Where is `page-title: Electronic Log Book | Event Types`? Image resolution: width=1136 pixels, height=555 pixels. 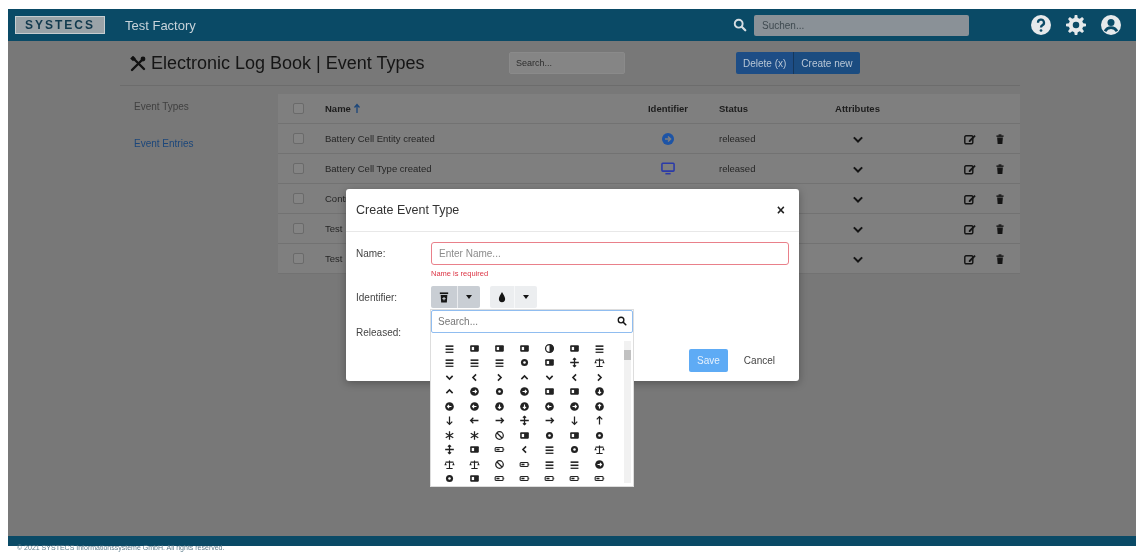
page-title: Electronic Log Book | Event Types is located at coordinates (288, 63).